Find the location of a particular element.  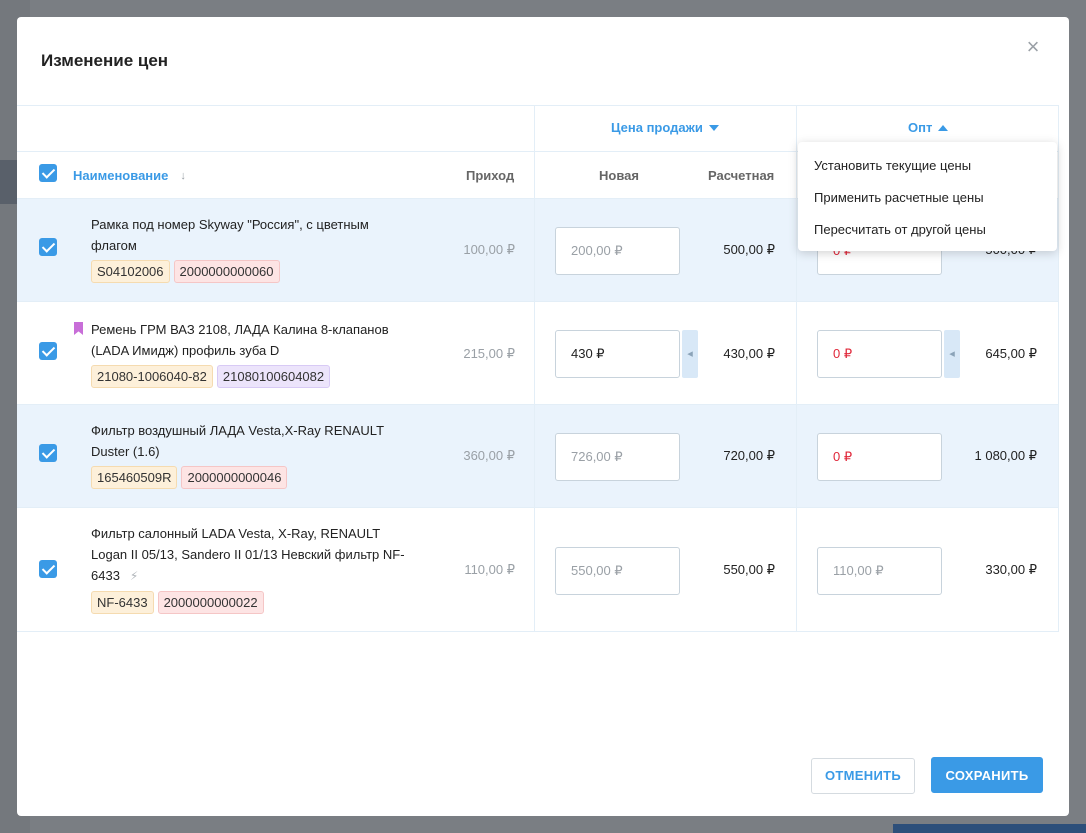

opt-calc-value: 330,00 ₽ is located at coordinates (1011, 569).